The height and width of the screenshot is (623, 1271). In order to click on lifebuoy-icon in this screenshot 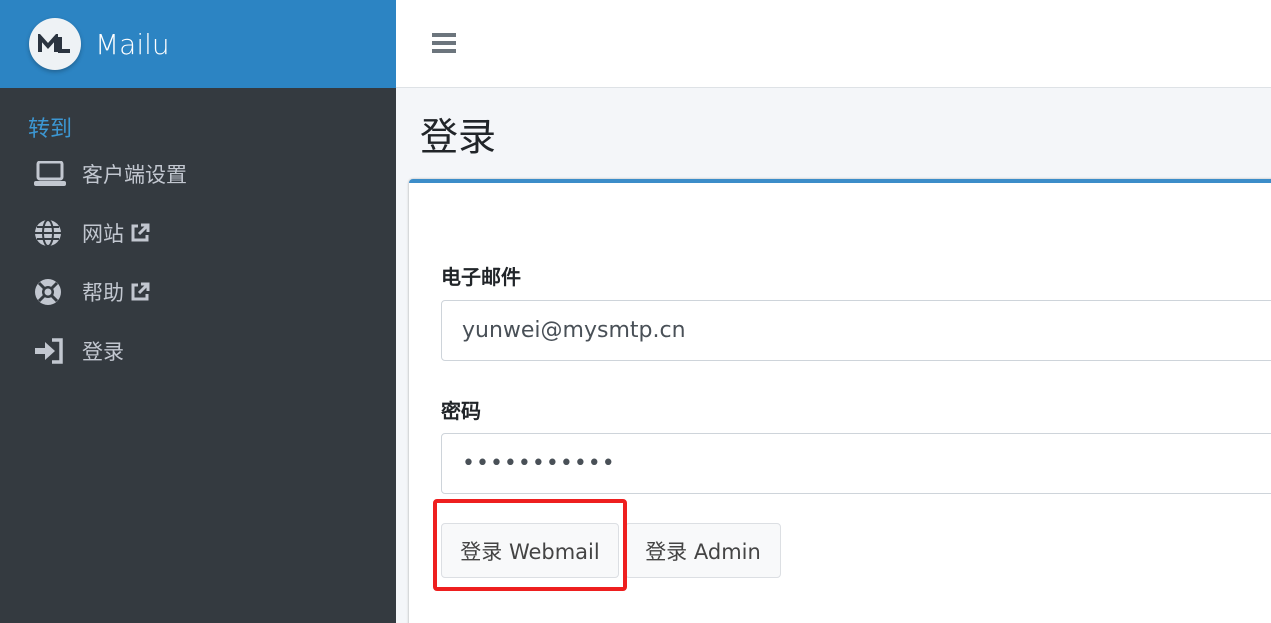, I will do `click(51, 292)`.